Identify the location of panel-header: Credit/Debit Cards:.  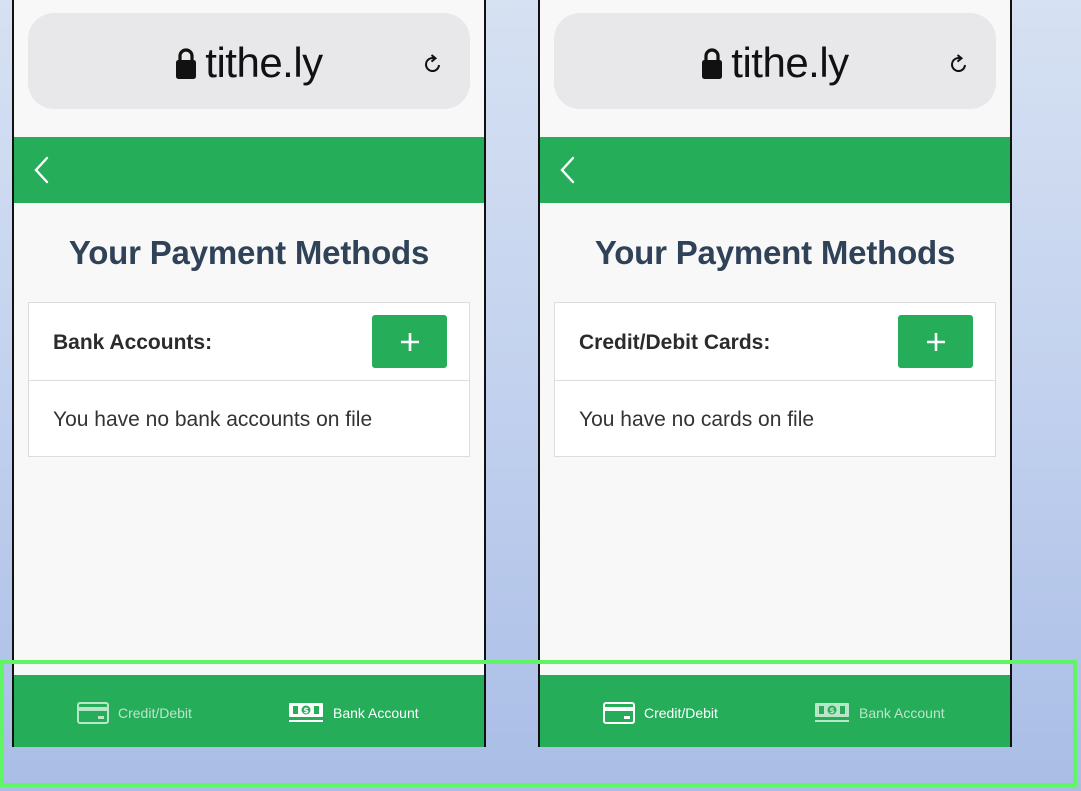
(775, 342).